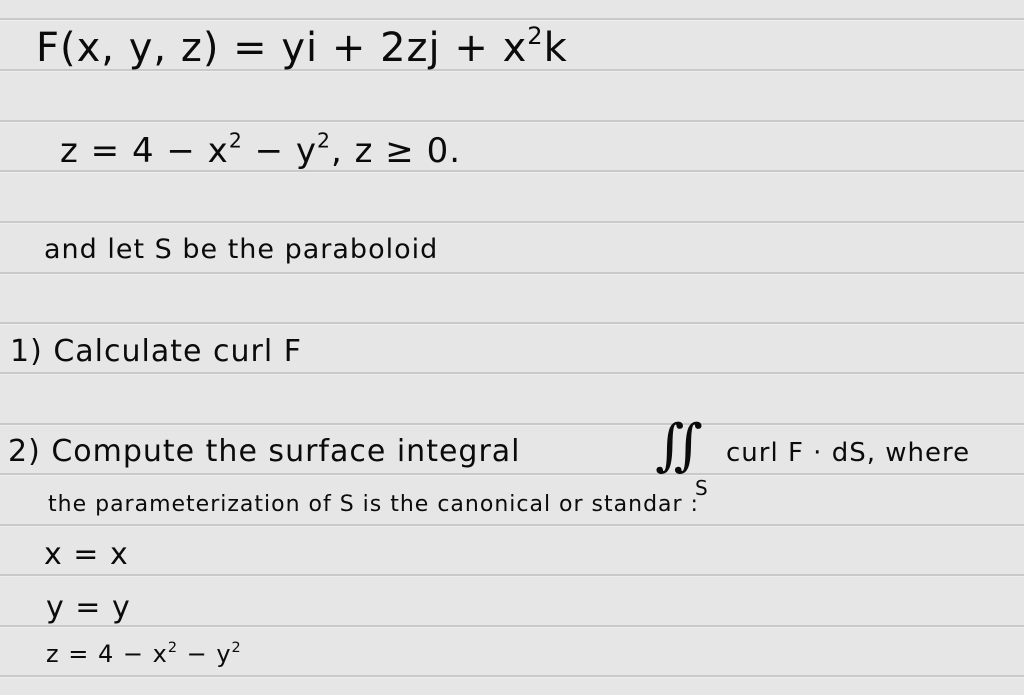 This screenshot has height=695, width=1024. What do you see at coordinates (241, 249) in the screenshot?
I see `surface-statement: and let S be the paraboloid` at bounding box center [241, 249].